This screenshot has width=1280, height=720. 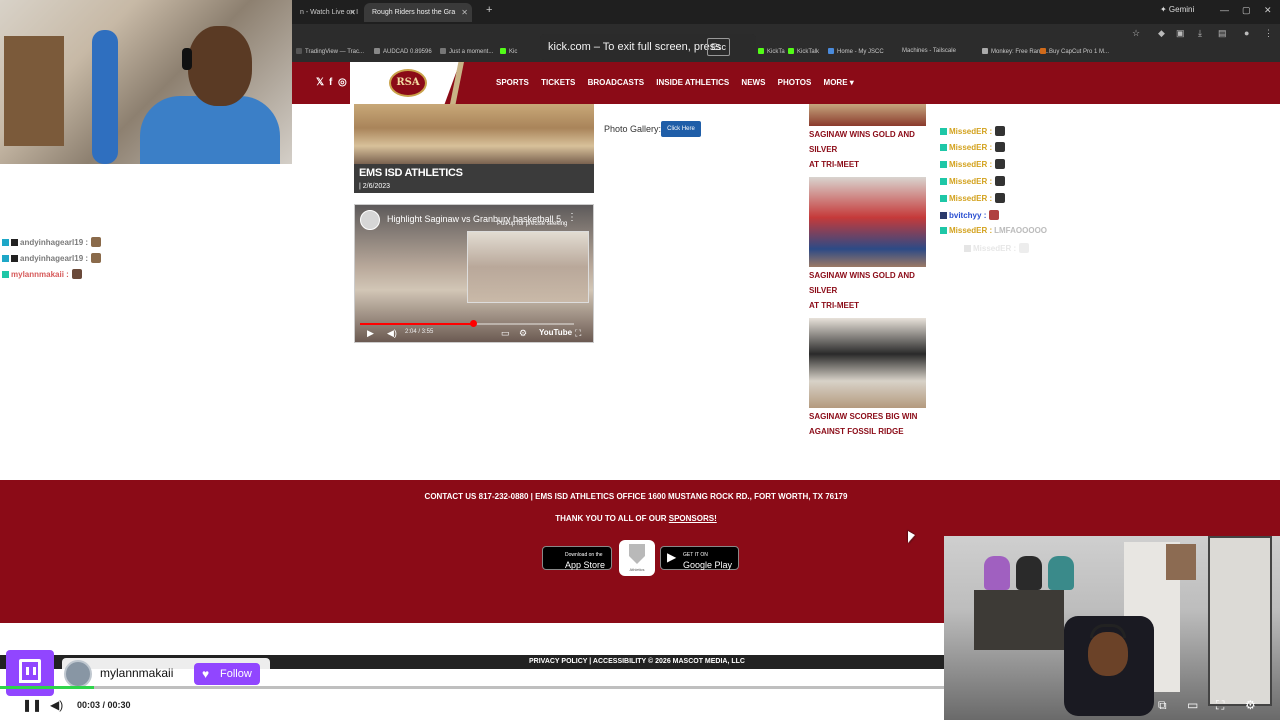 I want to click on progress-knob, so click(x=474, y=323).